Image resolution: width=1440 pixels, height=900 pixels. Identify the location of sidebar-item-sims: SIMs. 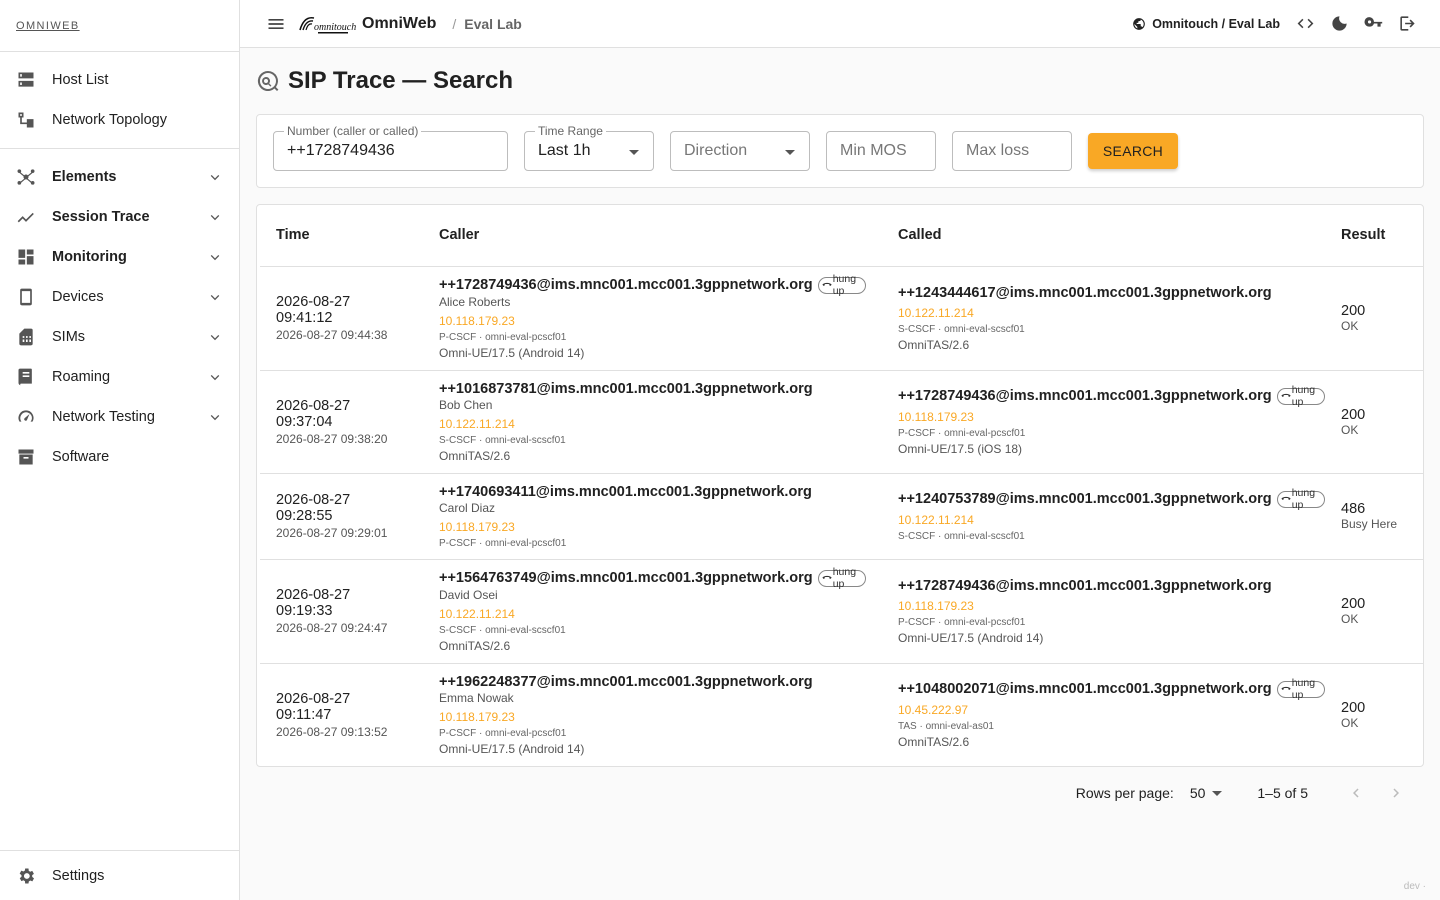
(119, 337).